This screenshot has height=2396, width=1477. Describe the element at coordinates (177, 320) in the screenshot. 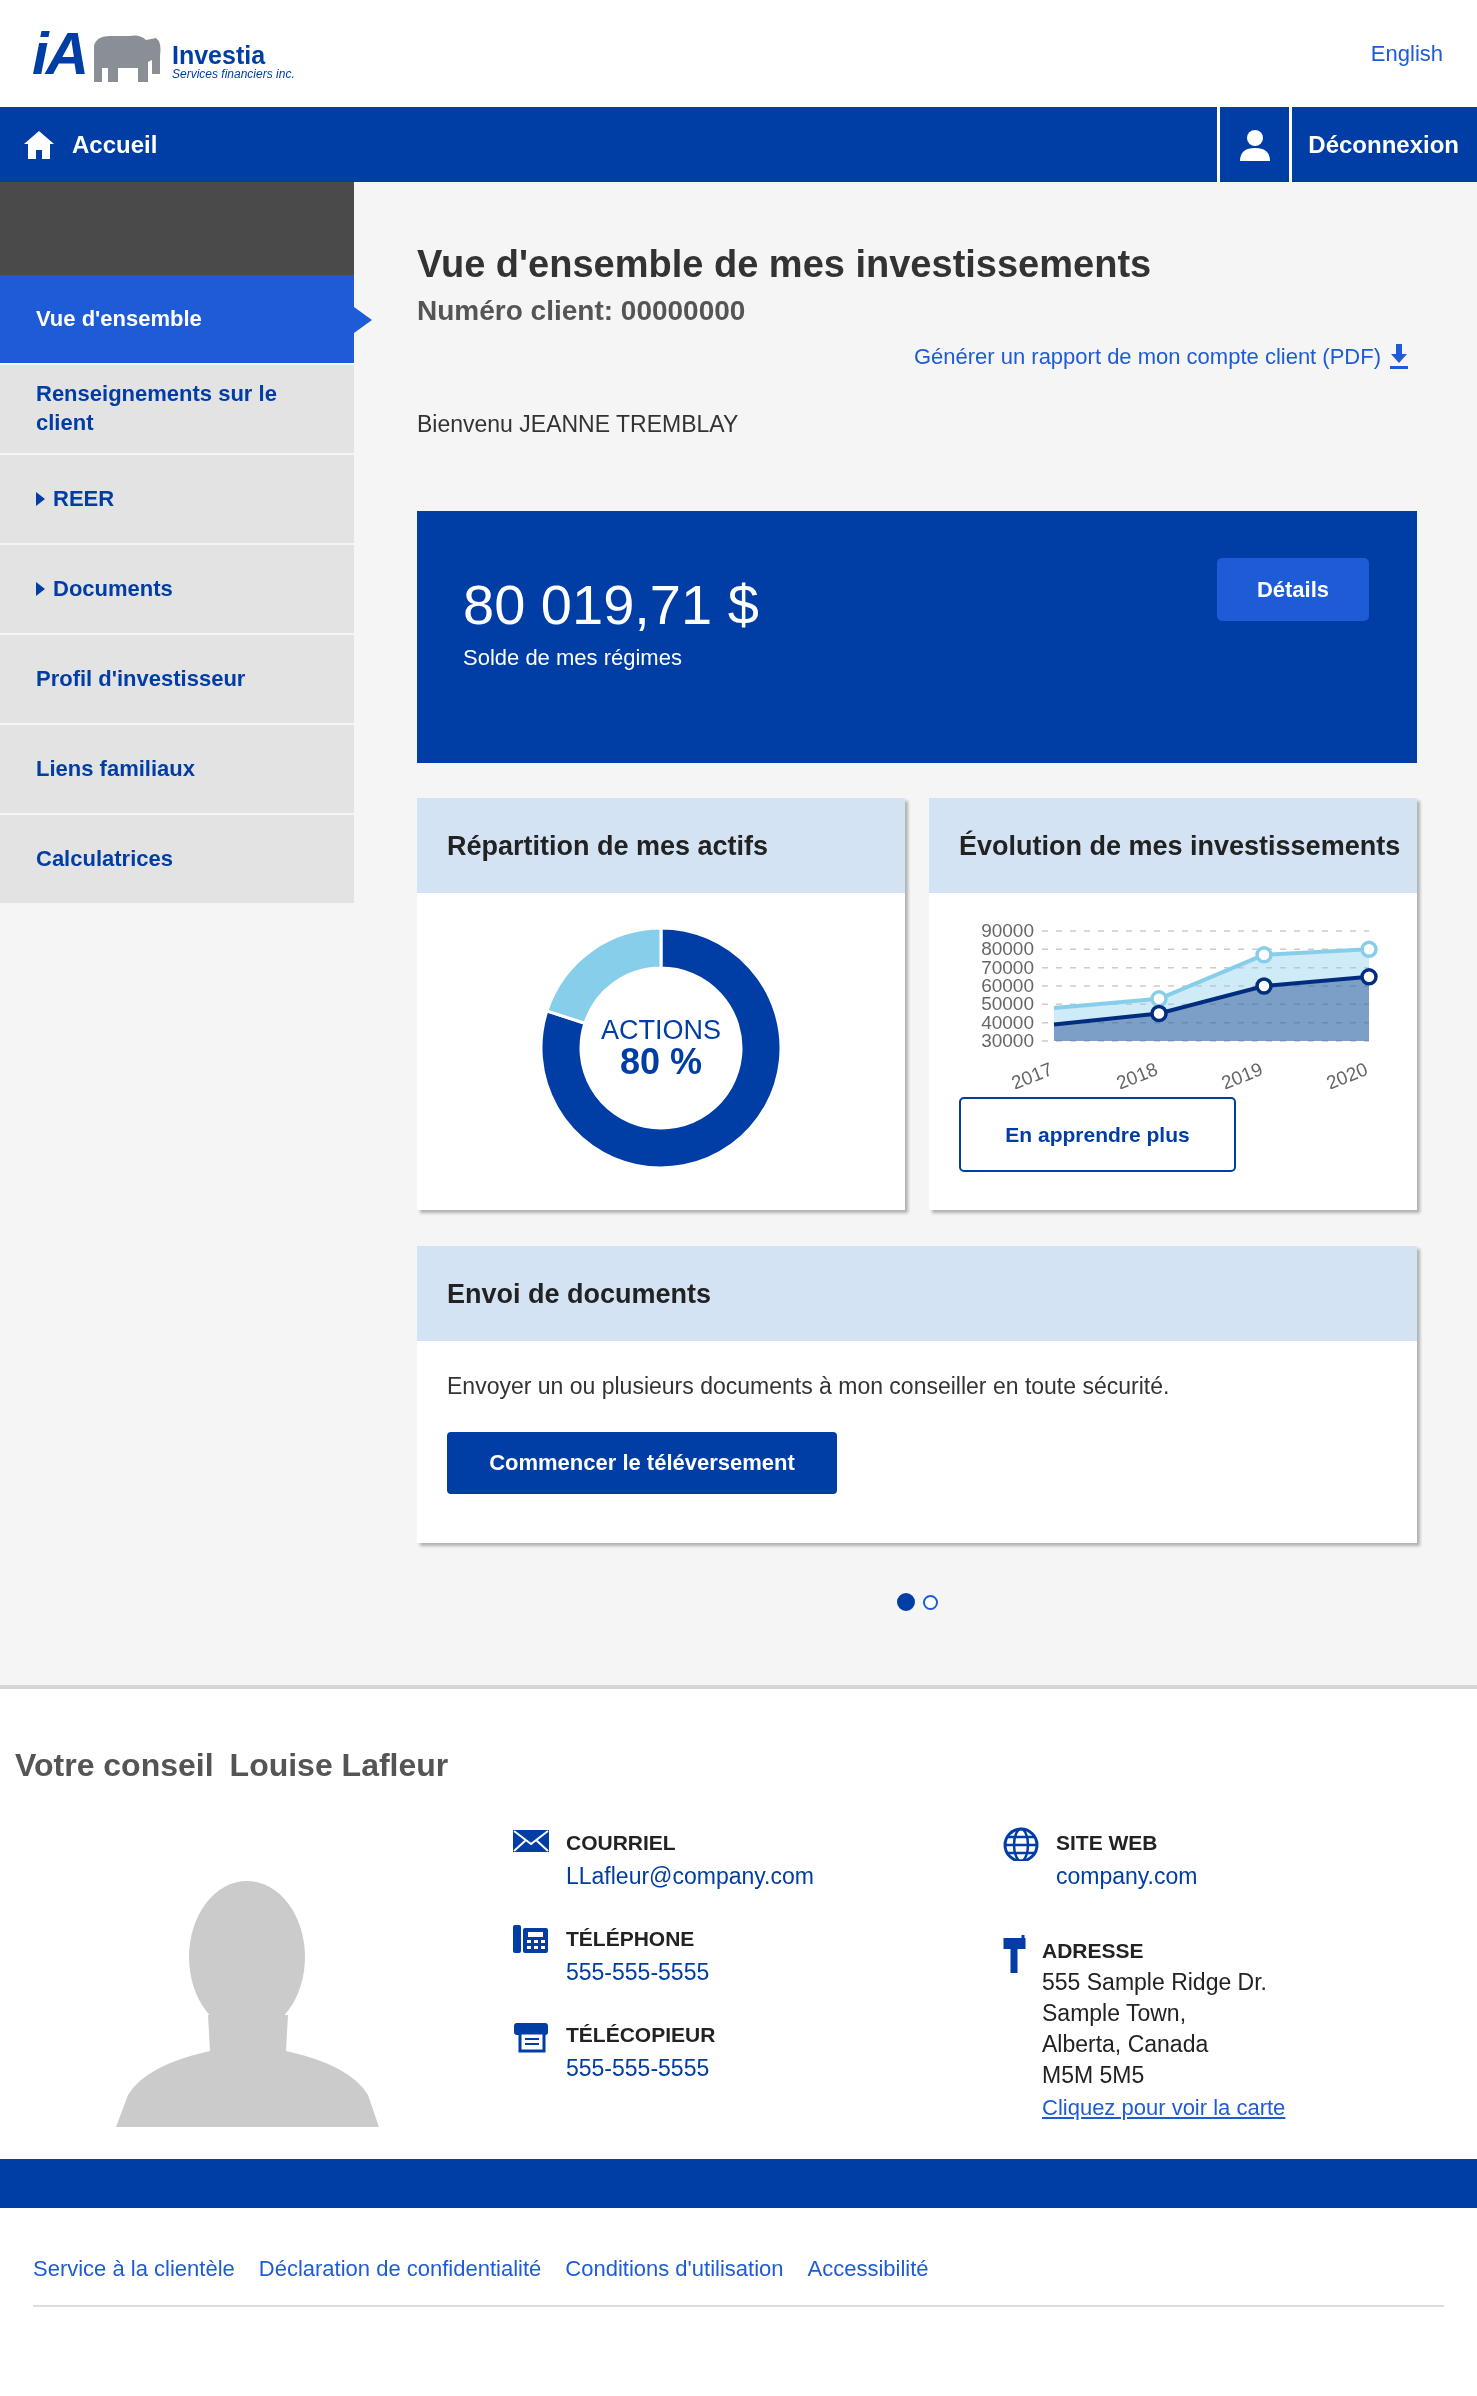

I see `sidebar-item: Vue d'ensemble` at that location.